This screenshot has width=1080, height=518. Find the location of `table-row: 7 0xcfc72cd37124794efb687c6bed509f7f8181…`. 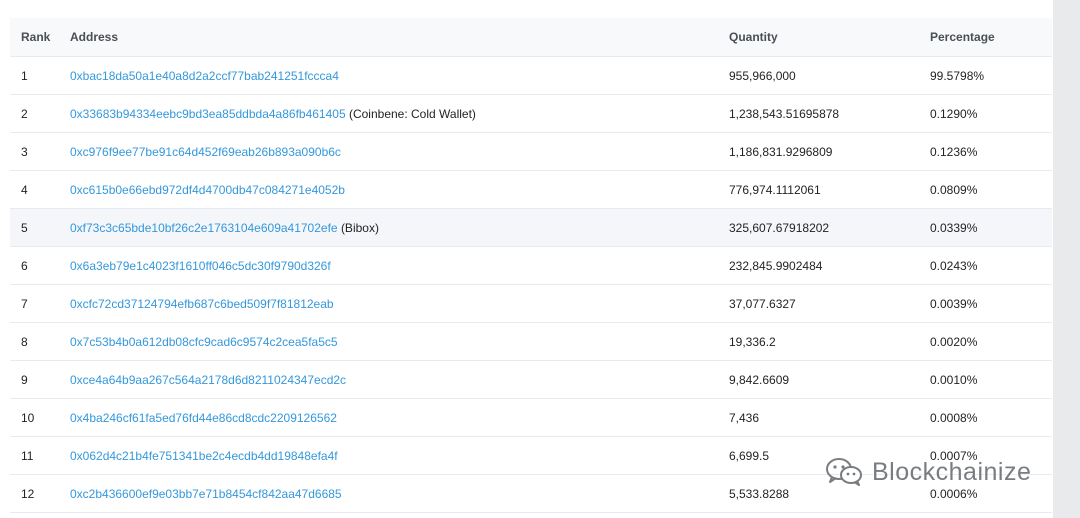

table-row: 7 0xcfc72cd37124794efb687c6bed509f7f8181… is located at coordinates (531, 303).